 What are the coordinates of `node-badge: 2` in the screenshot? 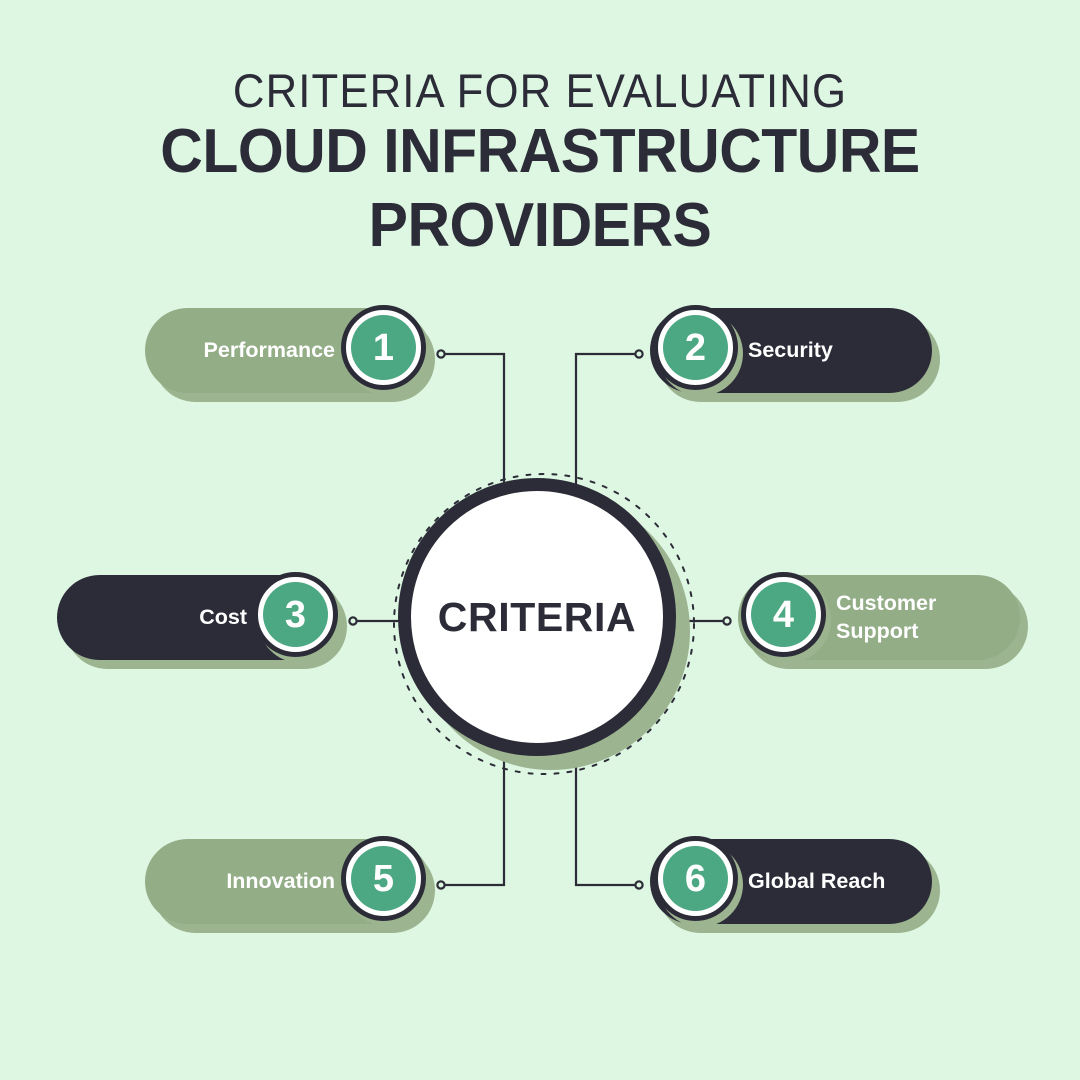 It's located at (698, 350).